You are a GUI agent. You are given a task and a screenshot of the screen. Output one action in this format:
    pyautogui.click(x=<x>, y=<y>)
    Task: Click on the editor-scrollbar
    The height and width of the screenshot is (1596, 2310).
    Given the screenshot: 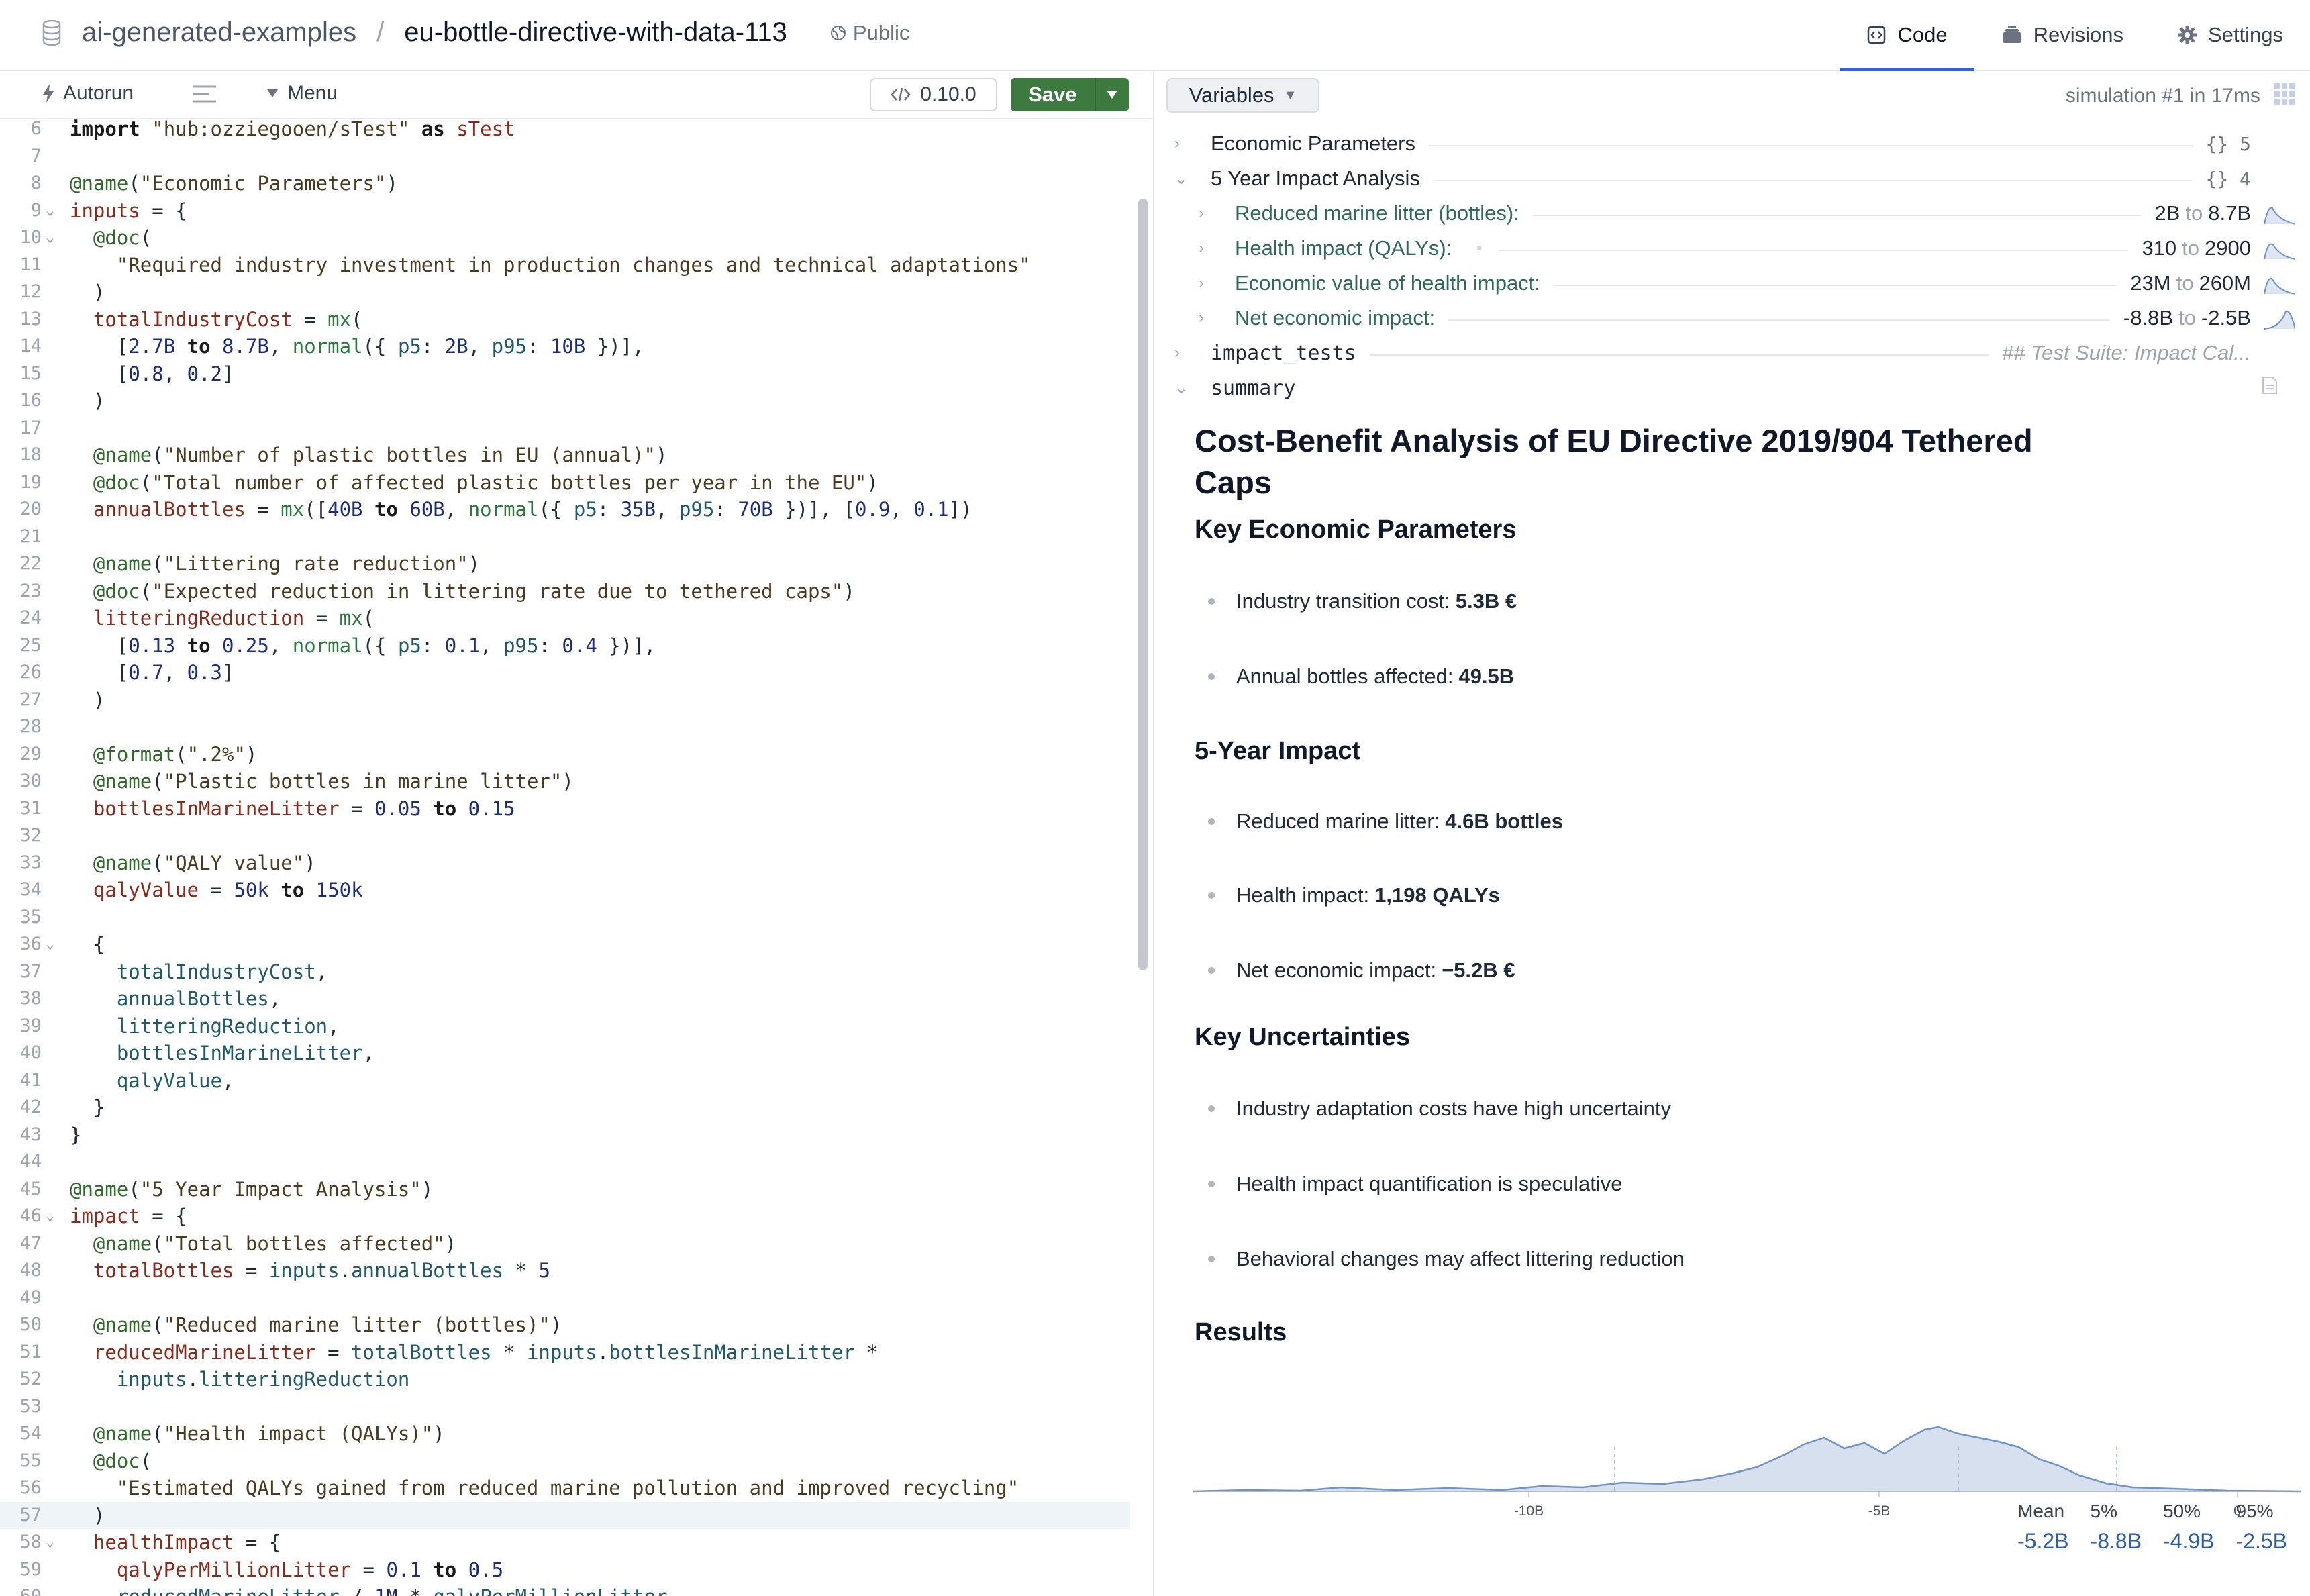 What is the action you would take?
    pyautogui.click(x=1143, y=584)
    